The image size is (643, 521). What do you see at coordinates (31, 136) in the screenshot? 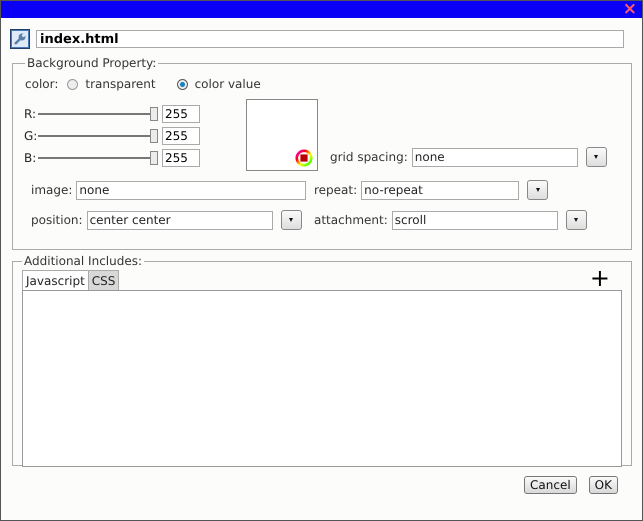
I see `slider-label: G:` at bounding box center [31, 136].